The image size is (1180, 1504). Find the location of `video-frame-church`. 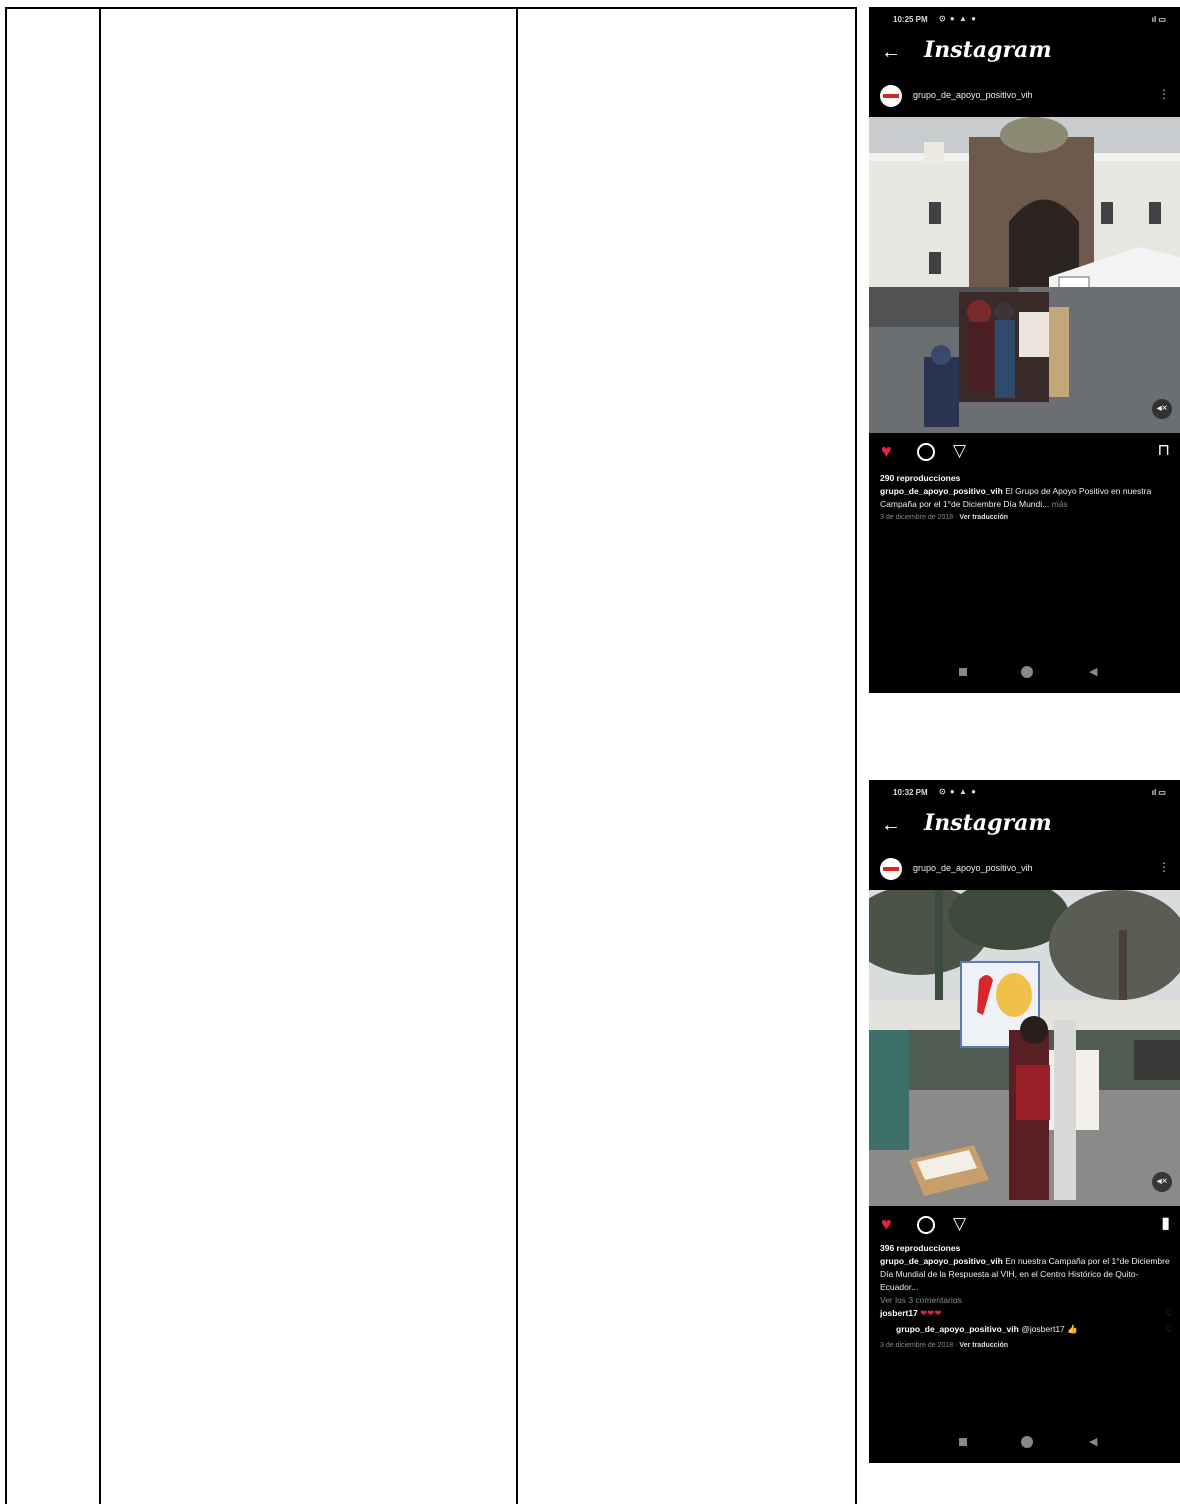

video-frame-church is located at coordinates (1024, 275).